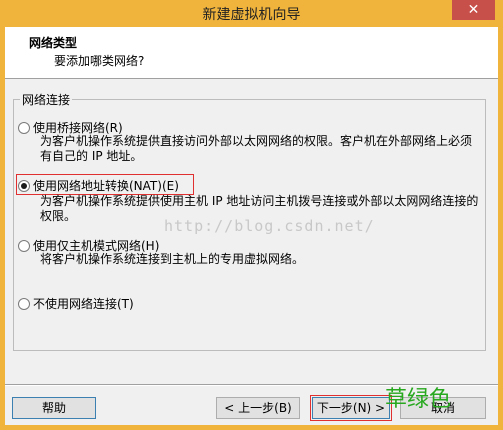 The height and width of the screenshot is (430, 503). I want to click on option-label: 不使用网络连接(T), so click(83, 304).